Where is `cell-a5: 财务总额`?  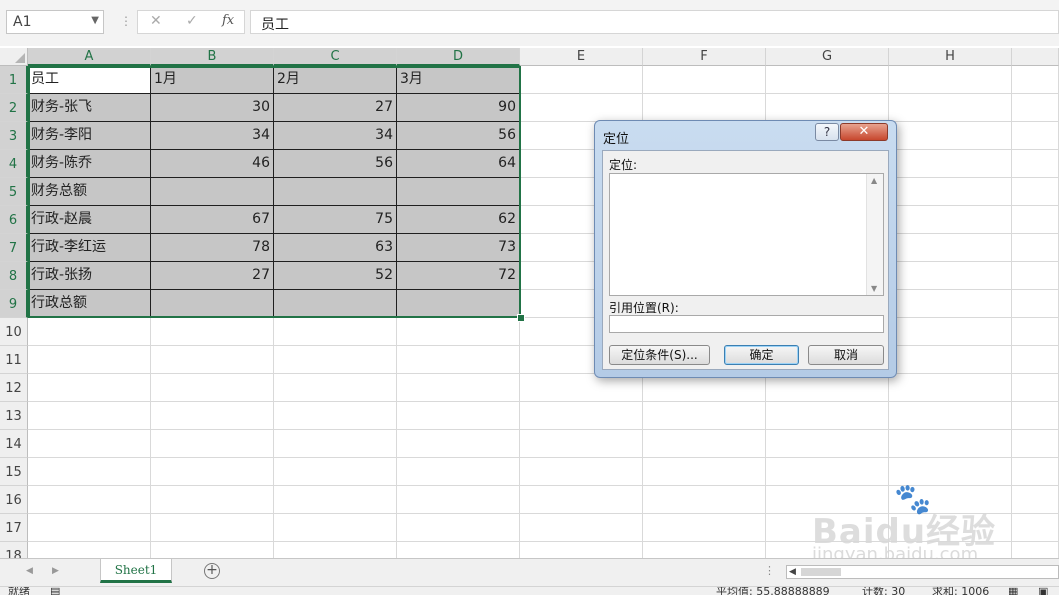 cell-a5: 财务总额 is located at coordinates (89, 192).